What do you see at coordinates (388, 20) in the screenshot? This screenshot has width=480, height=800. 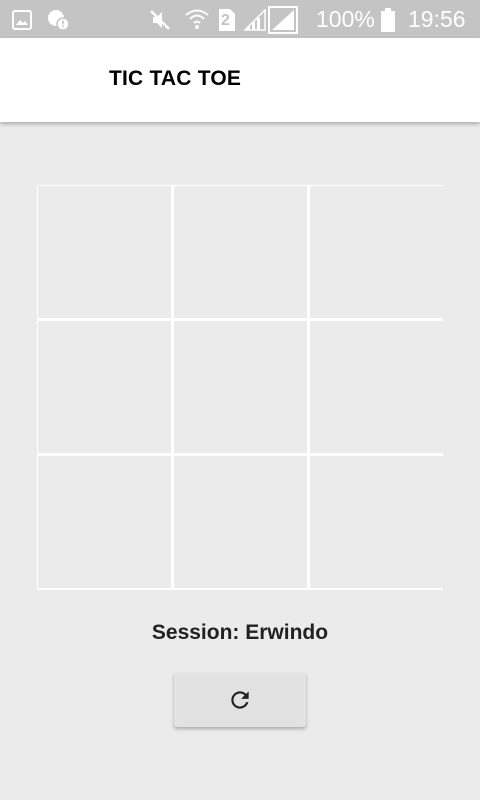 I see `battery-icon` at bounding box center [388, 20].